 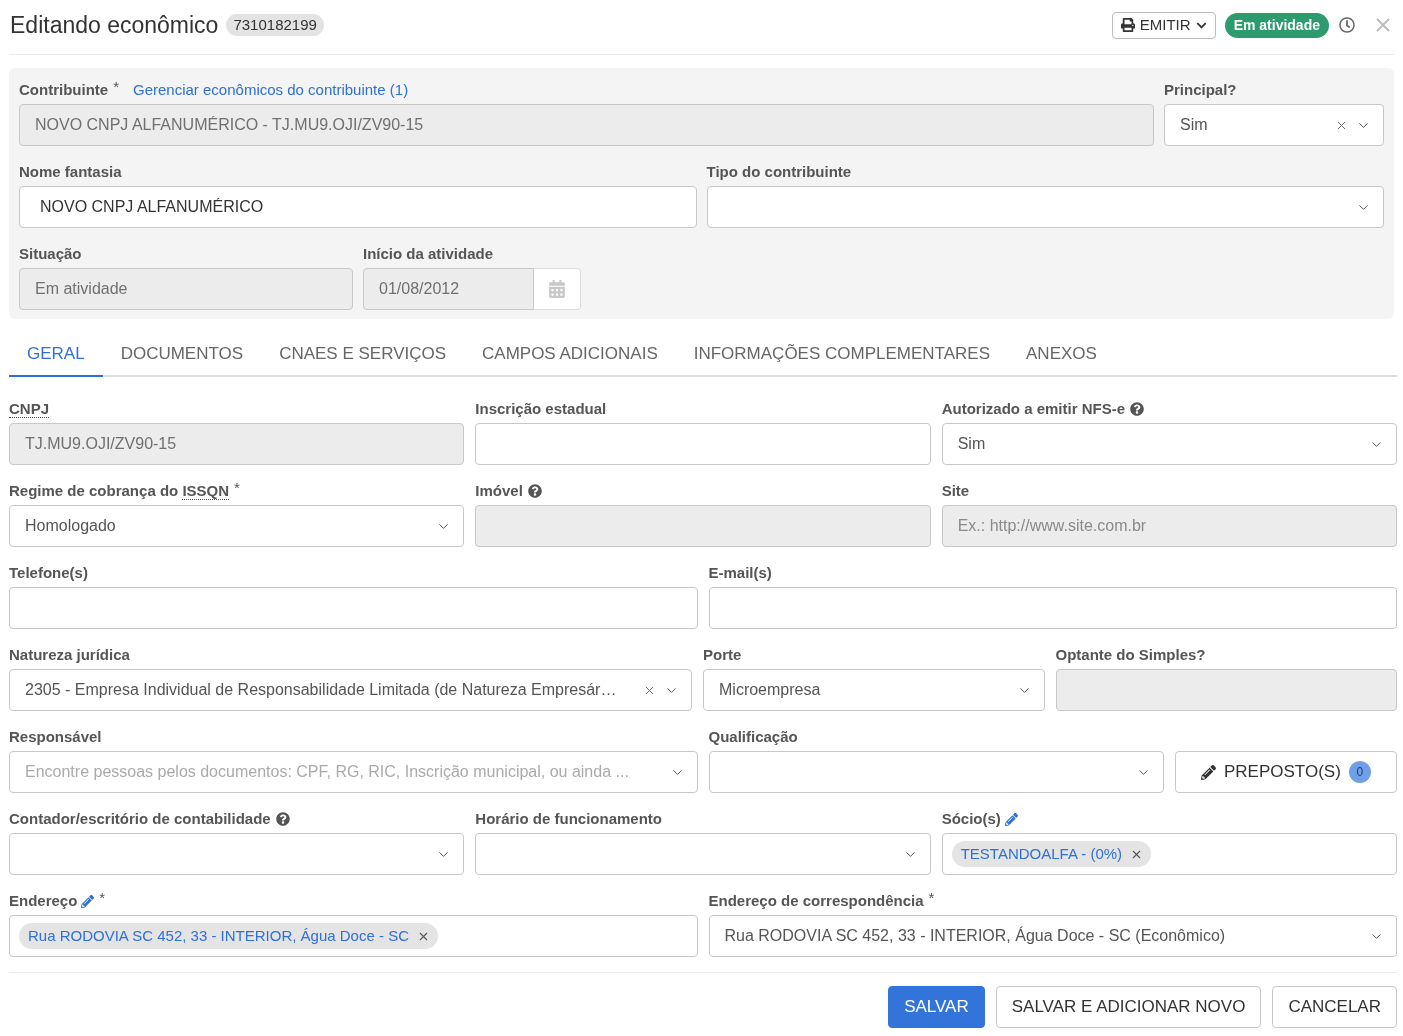 I want to click on clock-icon, so click(x=1347, y=25).